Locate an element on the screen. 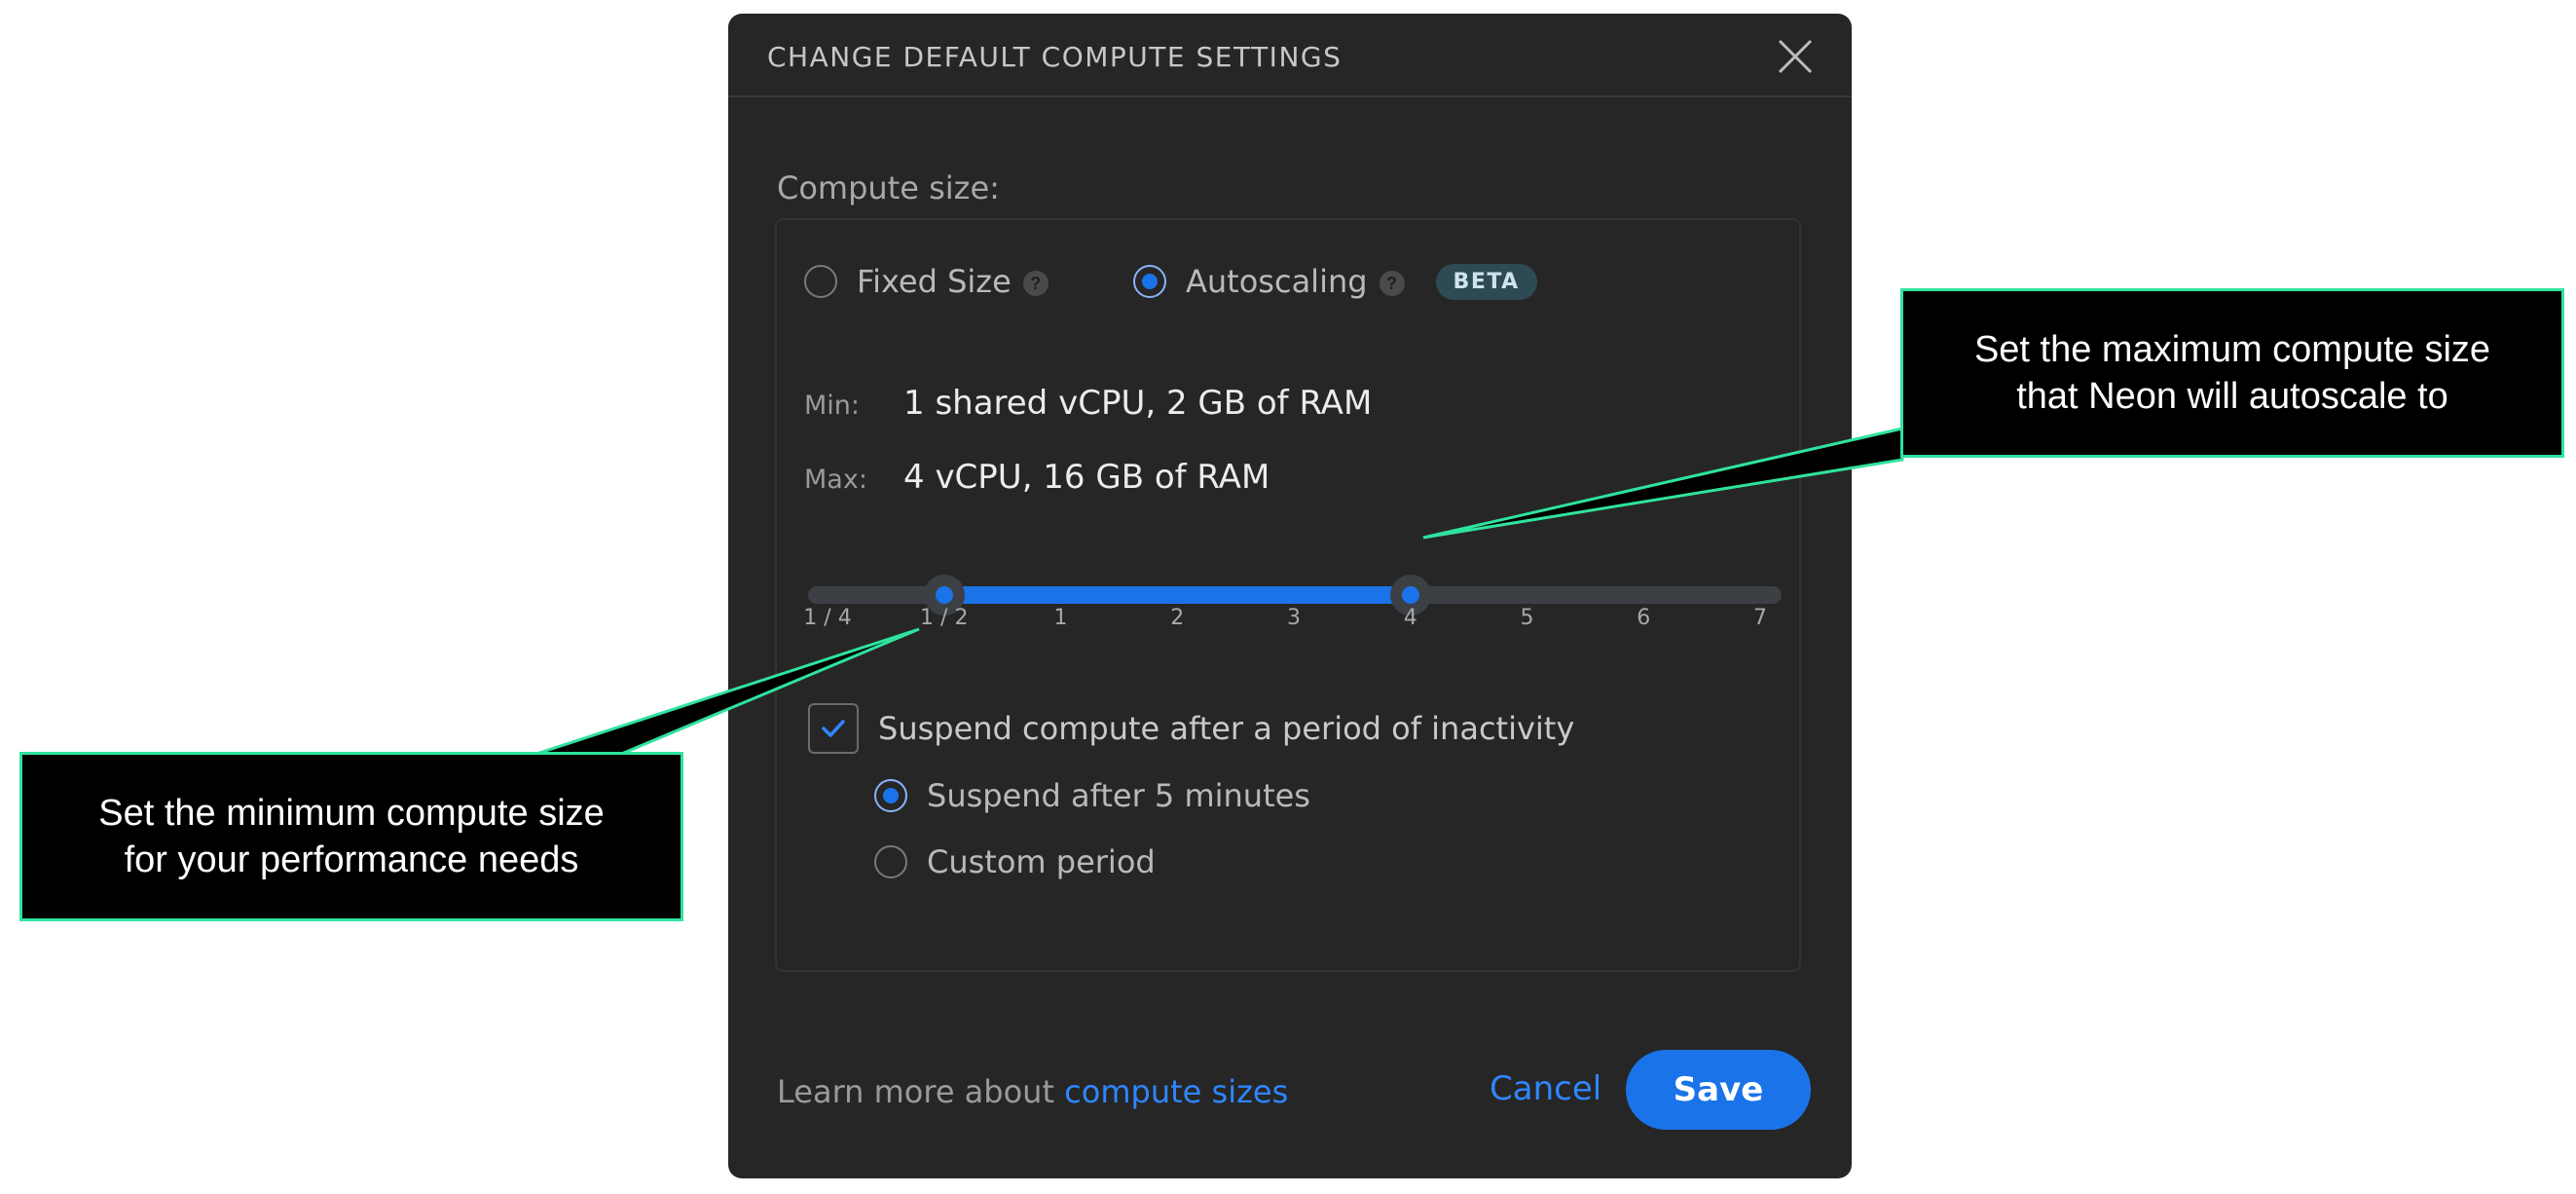  min-spec-row: Min: 1 shared vCPU, 2 GB of RAM is located at coordinates (1088, 403).